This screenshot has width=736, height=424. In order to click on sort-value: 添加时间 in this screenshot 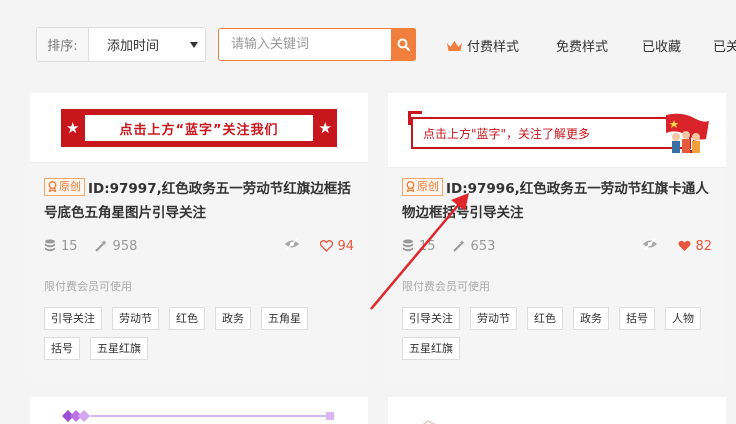, I will do `click(139, 44)`.